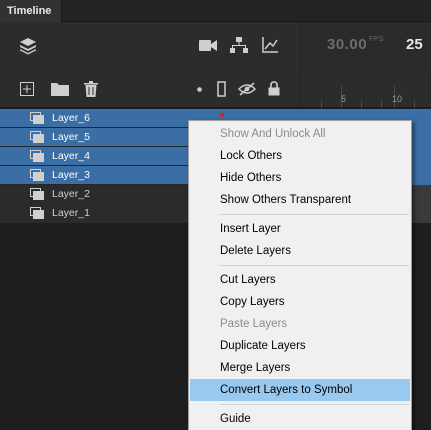 This screenshot has height=430, width=431. I want to click on layers-stack-icon, so click(28, 46).